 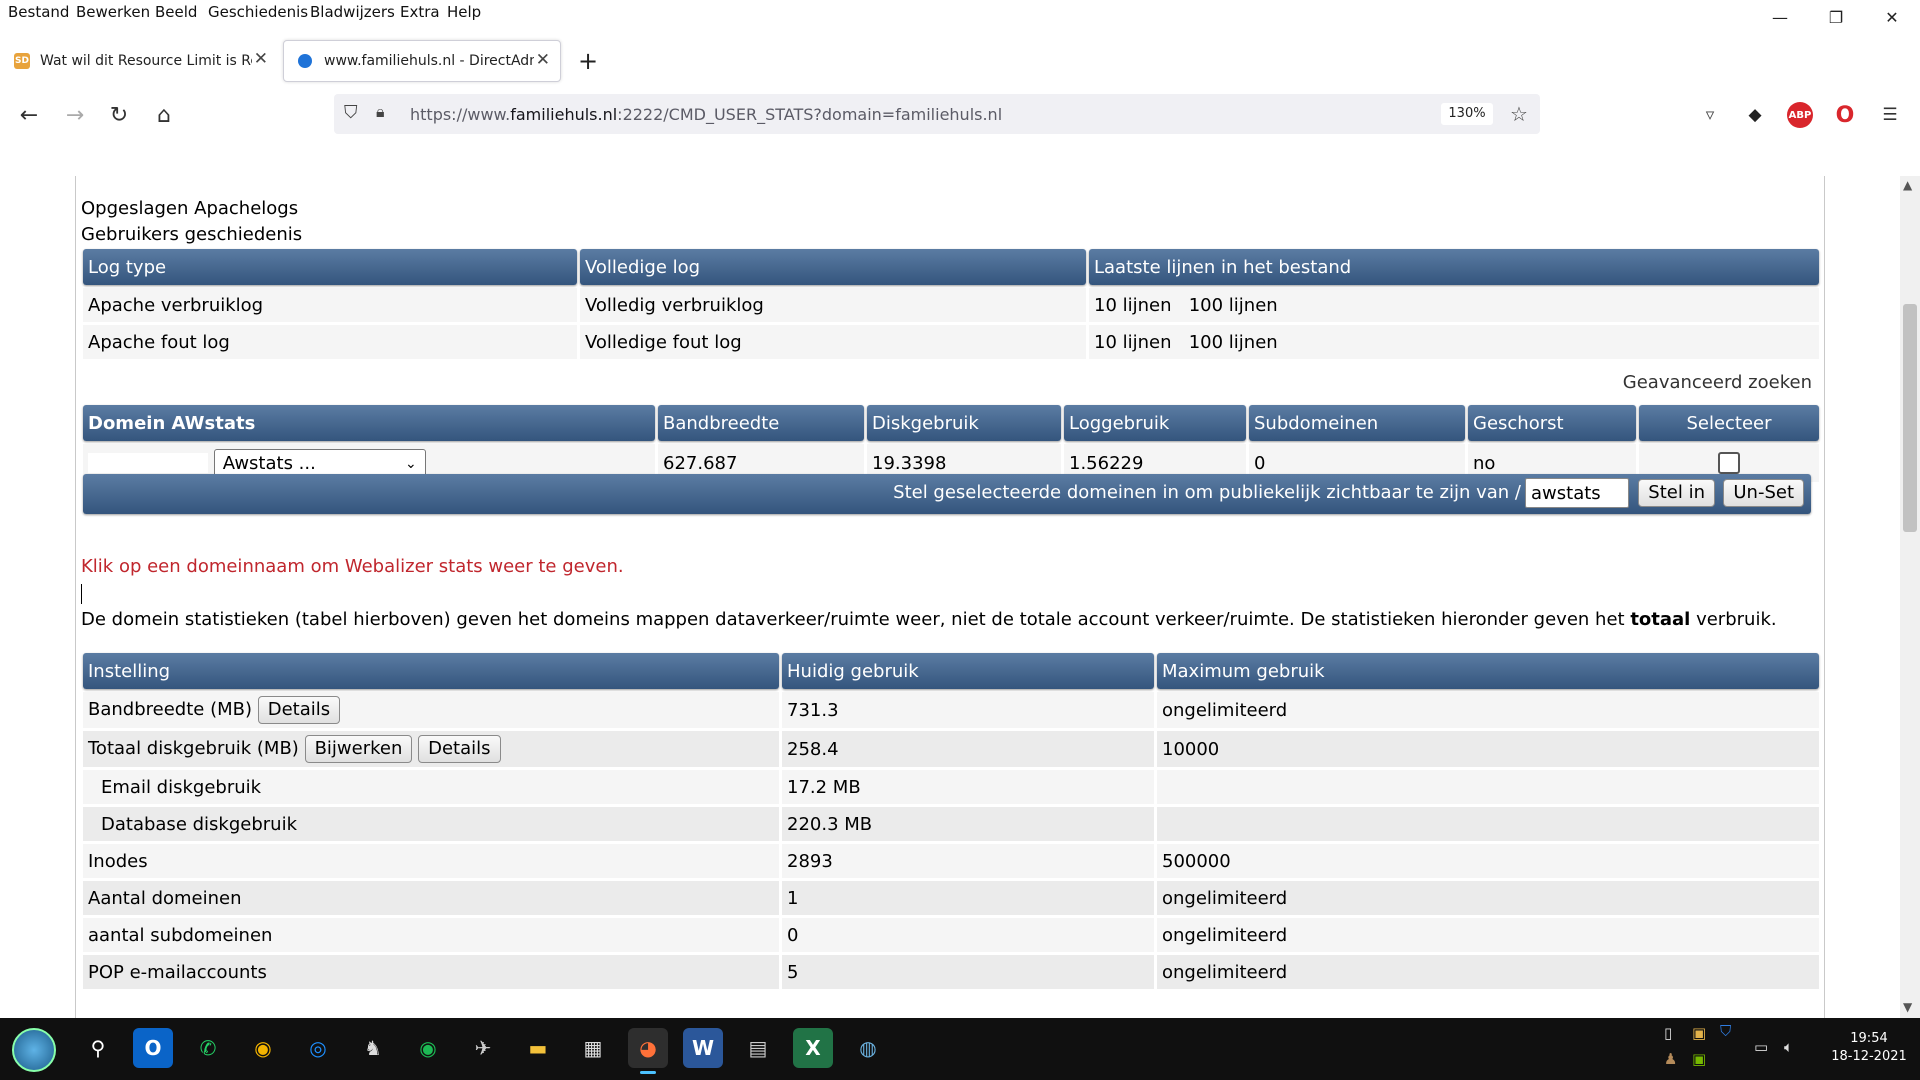 What do you see at coordinates (960, 147) in the screenshot?
I see `bookmarks-obscured` at bounding box center [960, 147].